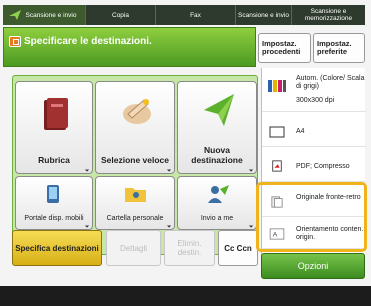 The image size is (371, 306). What do you see at coordinates (263, 15) in the screenshot?
I see `tab-scan-send-2: Scansione e invio` at bounding box center [263, 15].